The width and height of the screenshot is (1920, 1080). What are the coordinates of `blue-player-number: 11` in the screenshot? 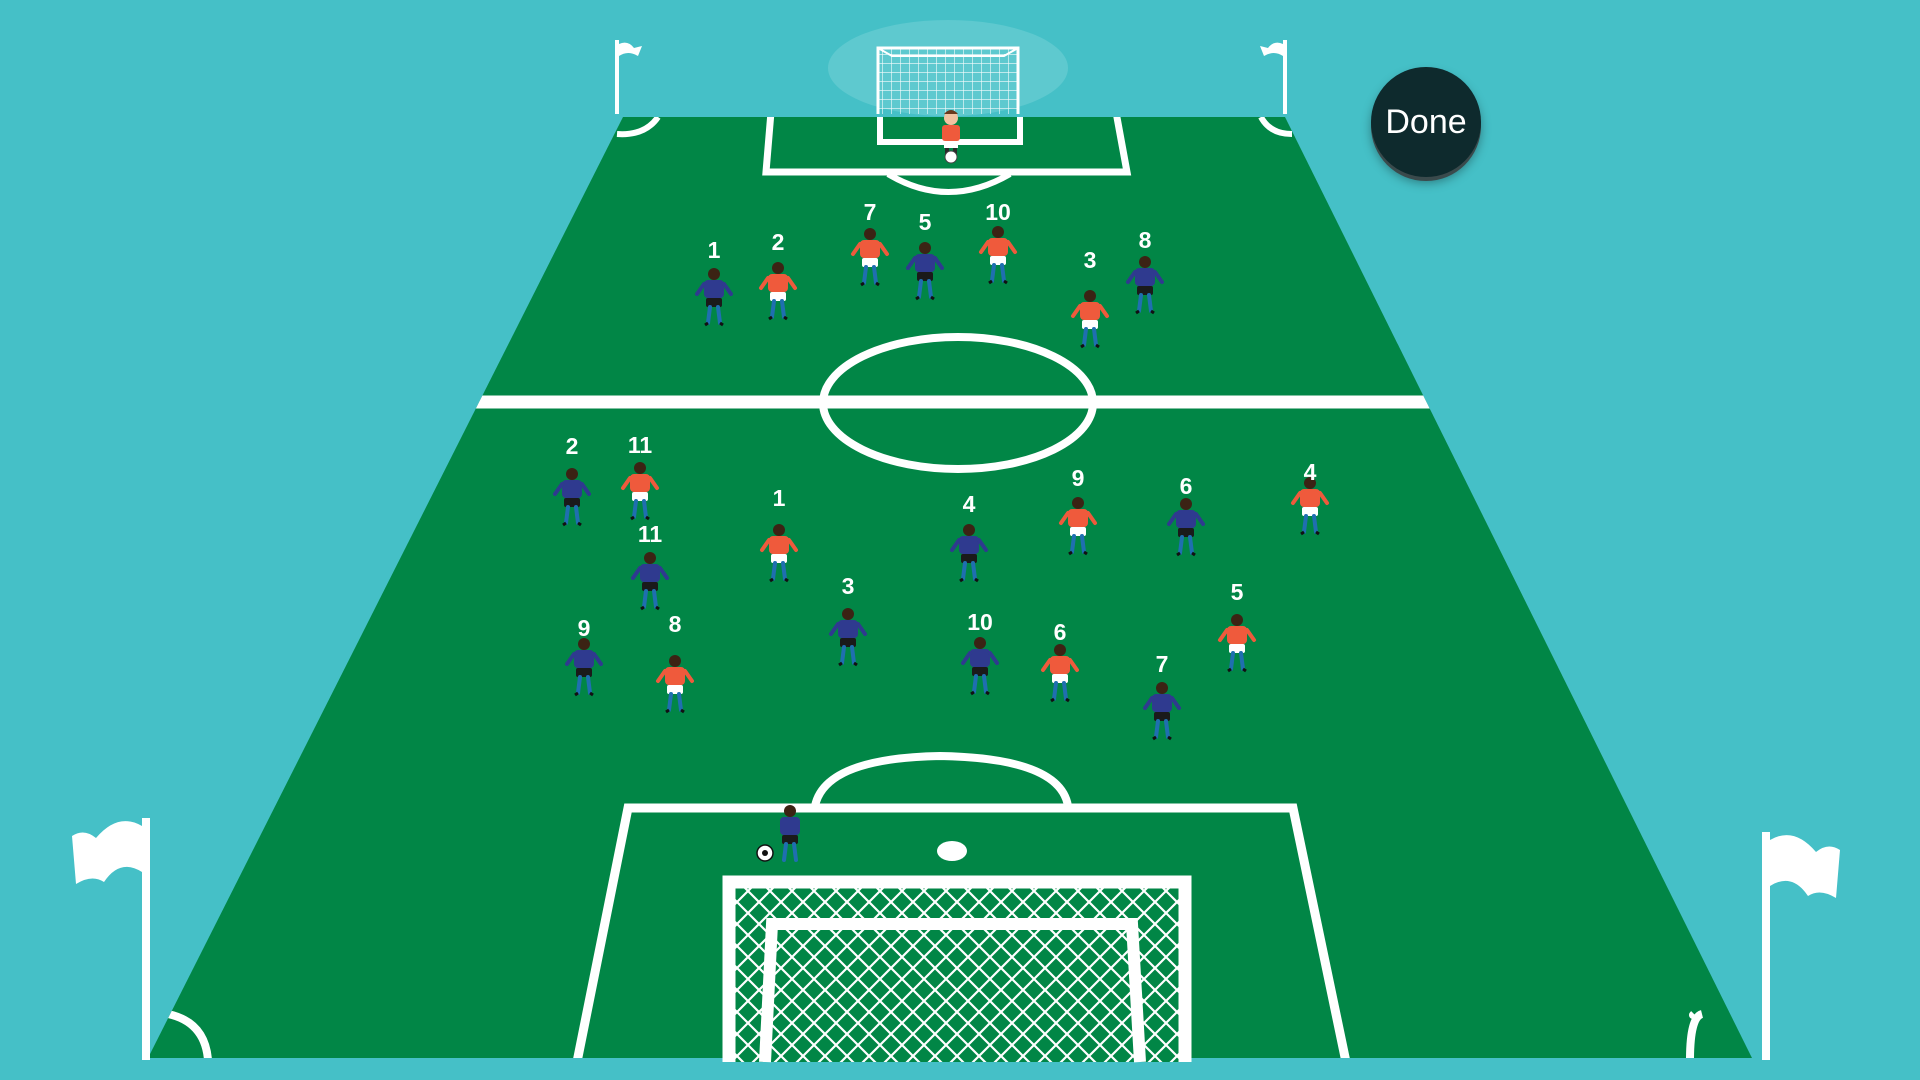 It's located at (650, 534).